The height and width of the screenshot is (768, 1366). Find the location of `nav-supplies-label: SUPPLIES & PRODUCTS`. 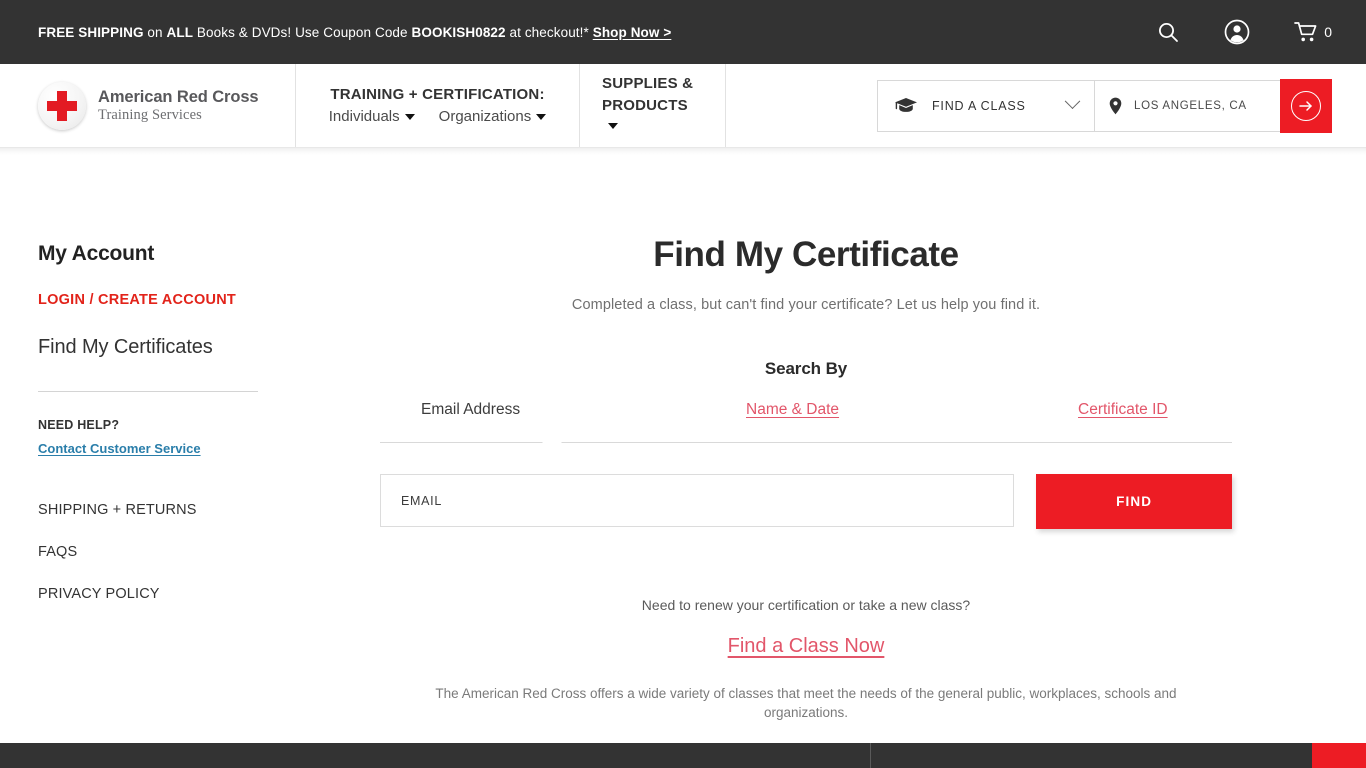

nav-supplies-label: SUPPLIES & PRODUCTS is located at coordinates (648, 94).